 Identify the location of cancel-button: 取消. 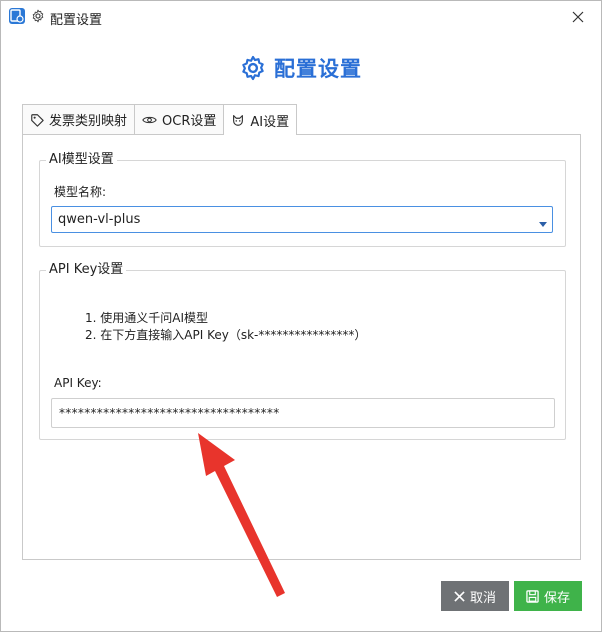
(475, 596).